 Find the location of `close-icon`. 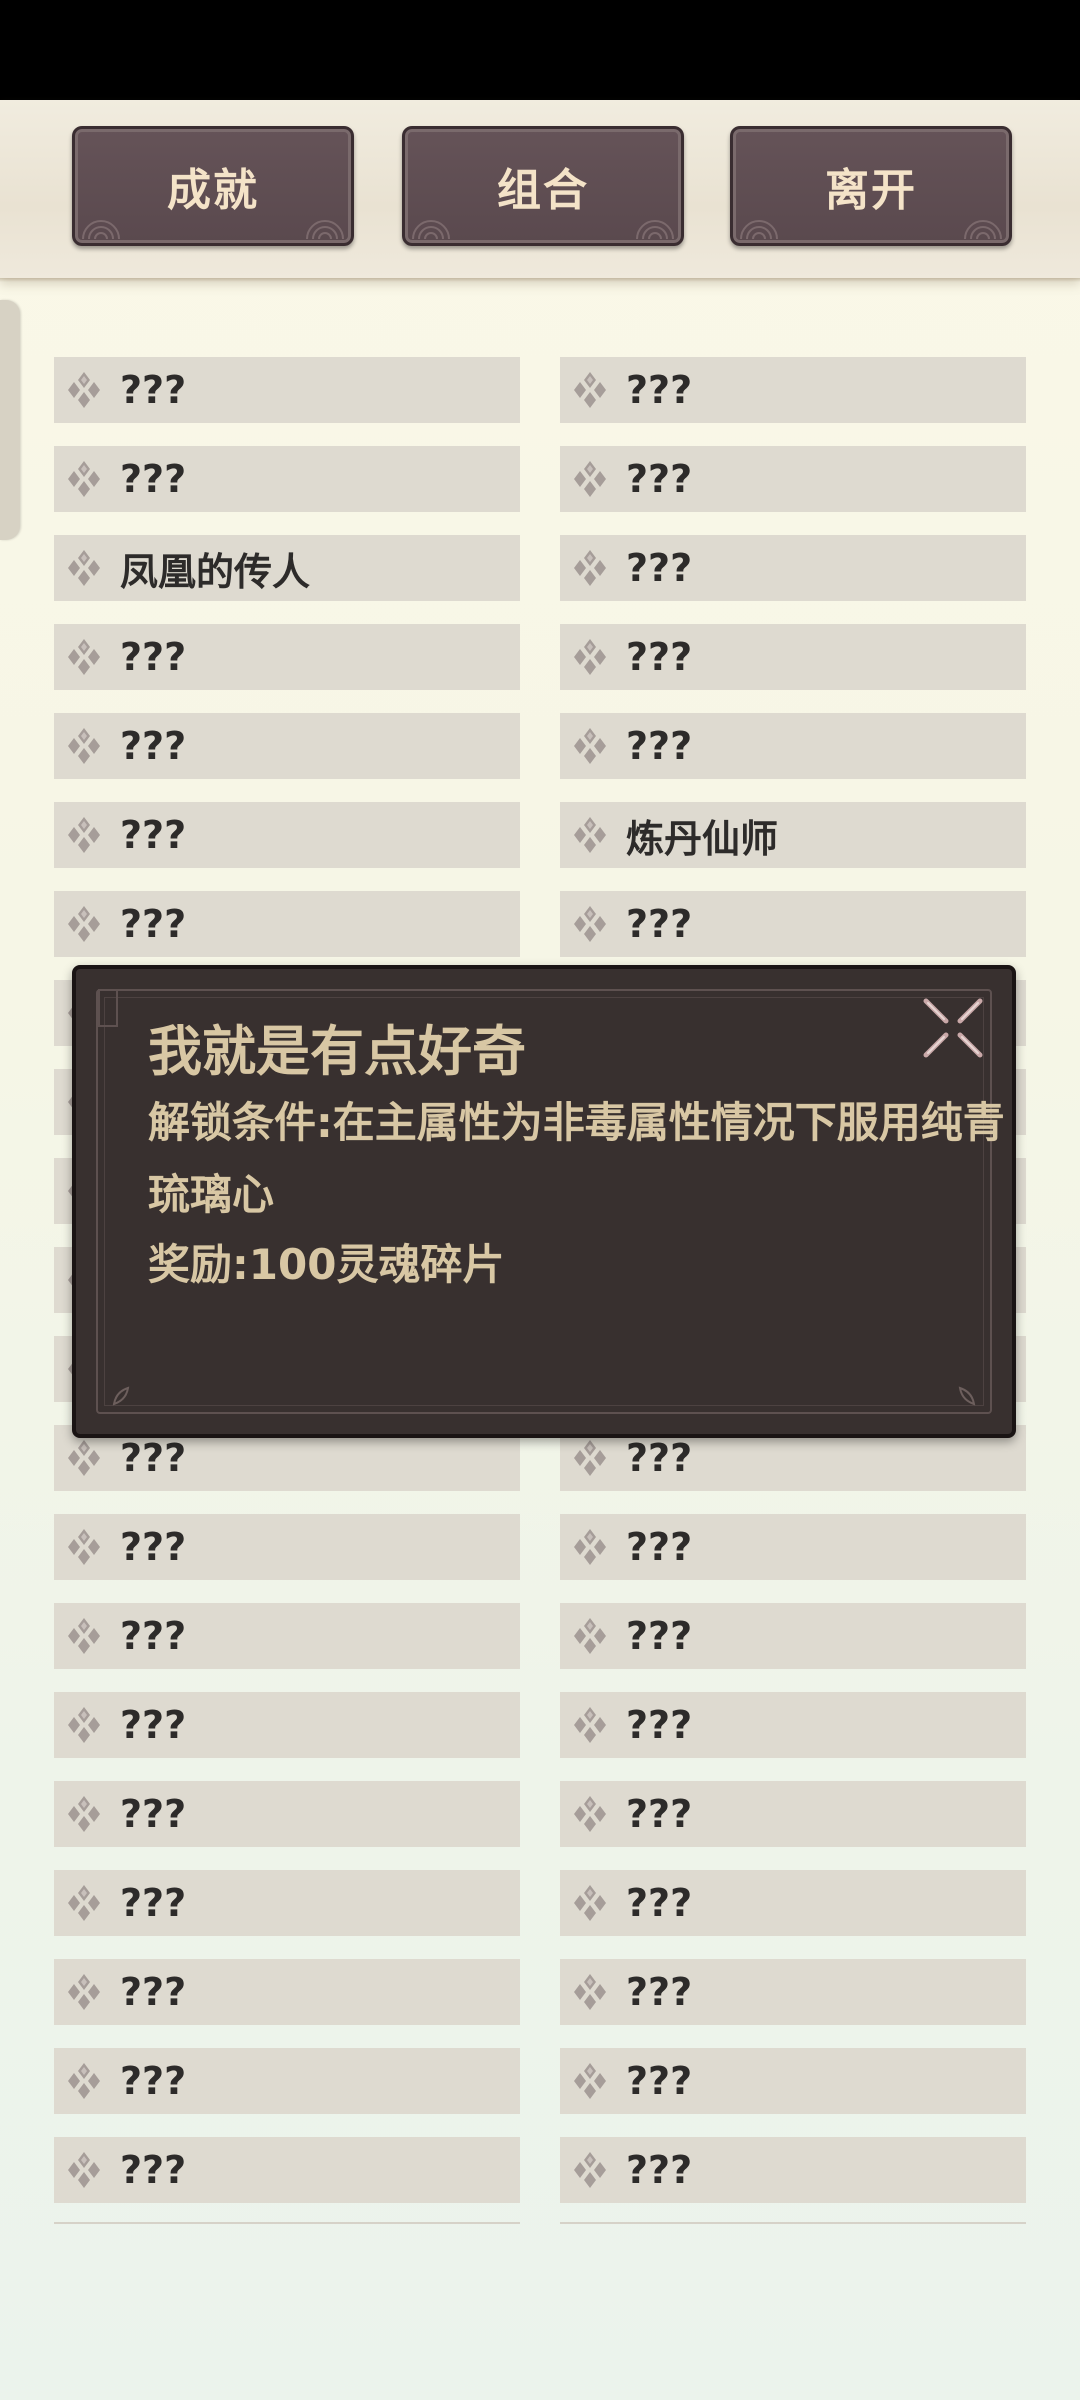

close-icon is located at coordinates (953, 1028).